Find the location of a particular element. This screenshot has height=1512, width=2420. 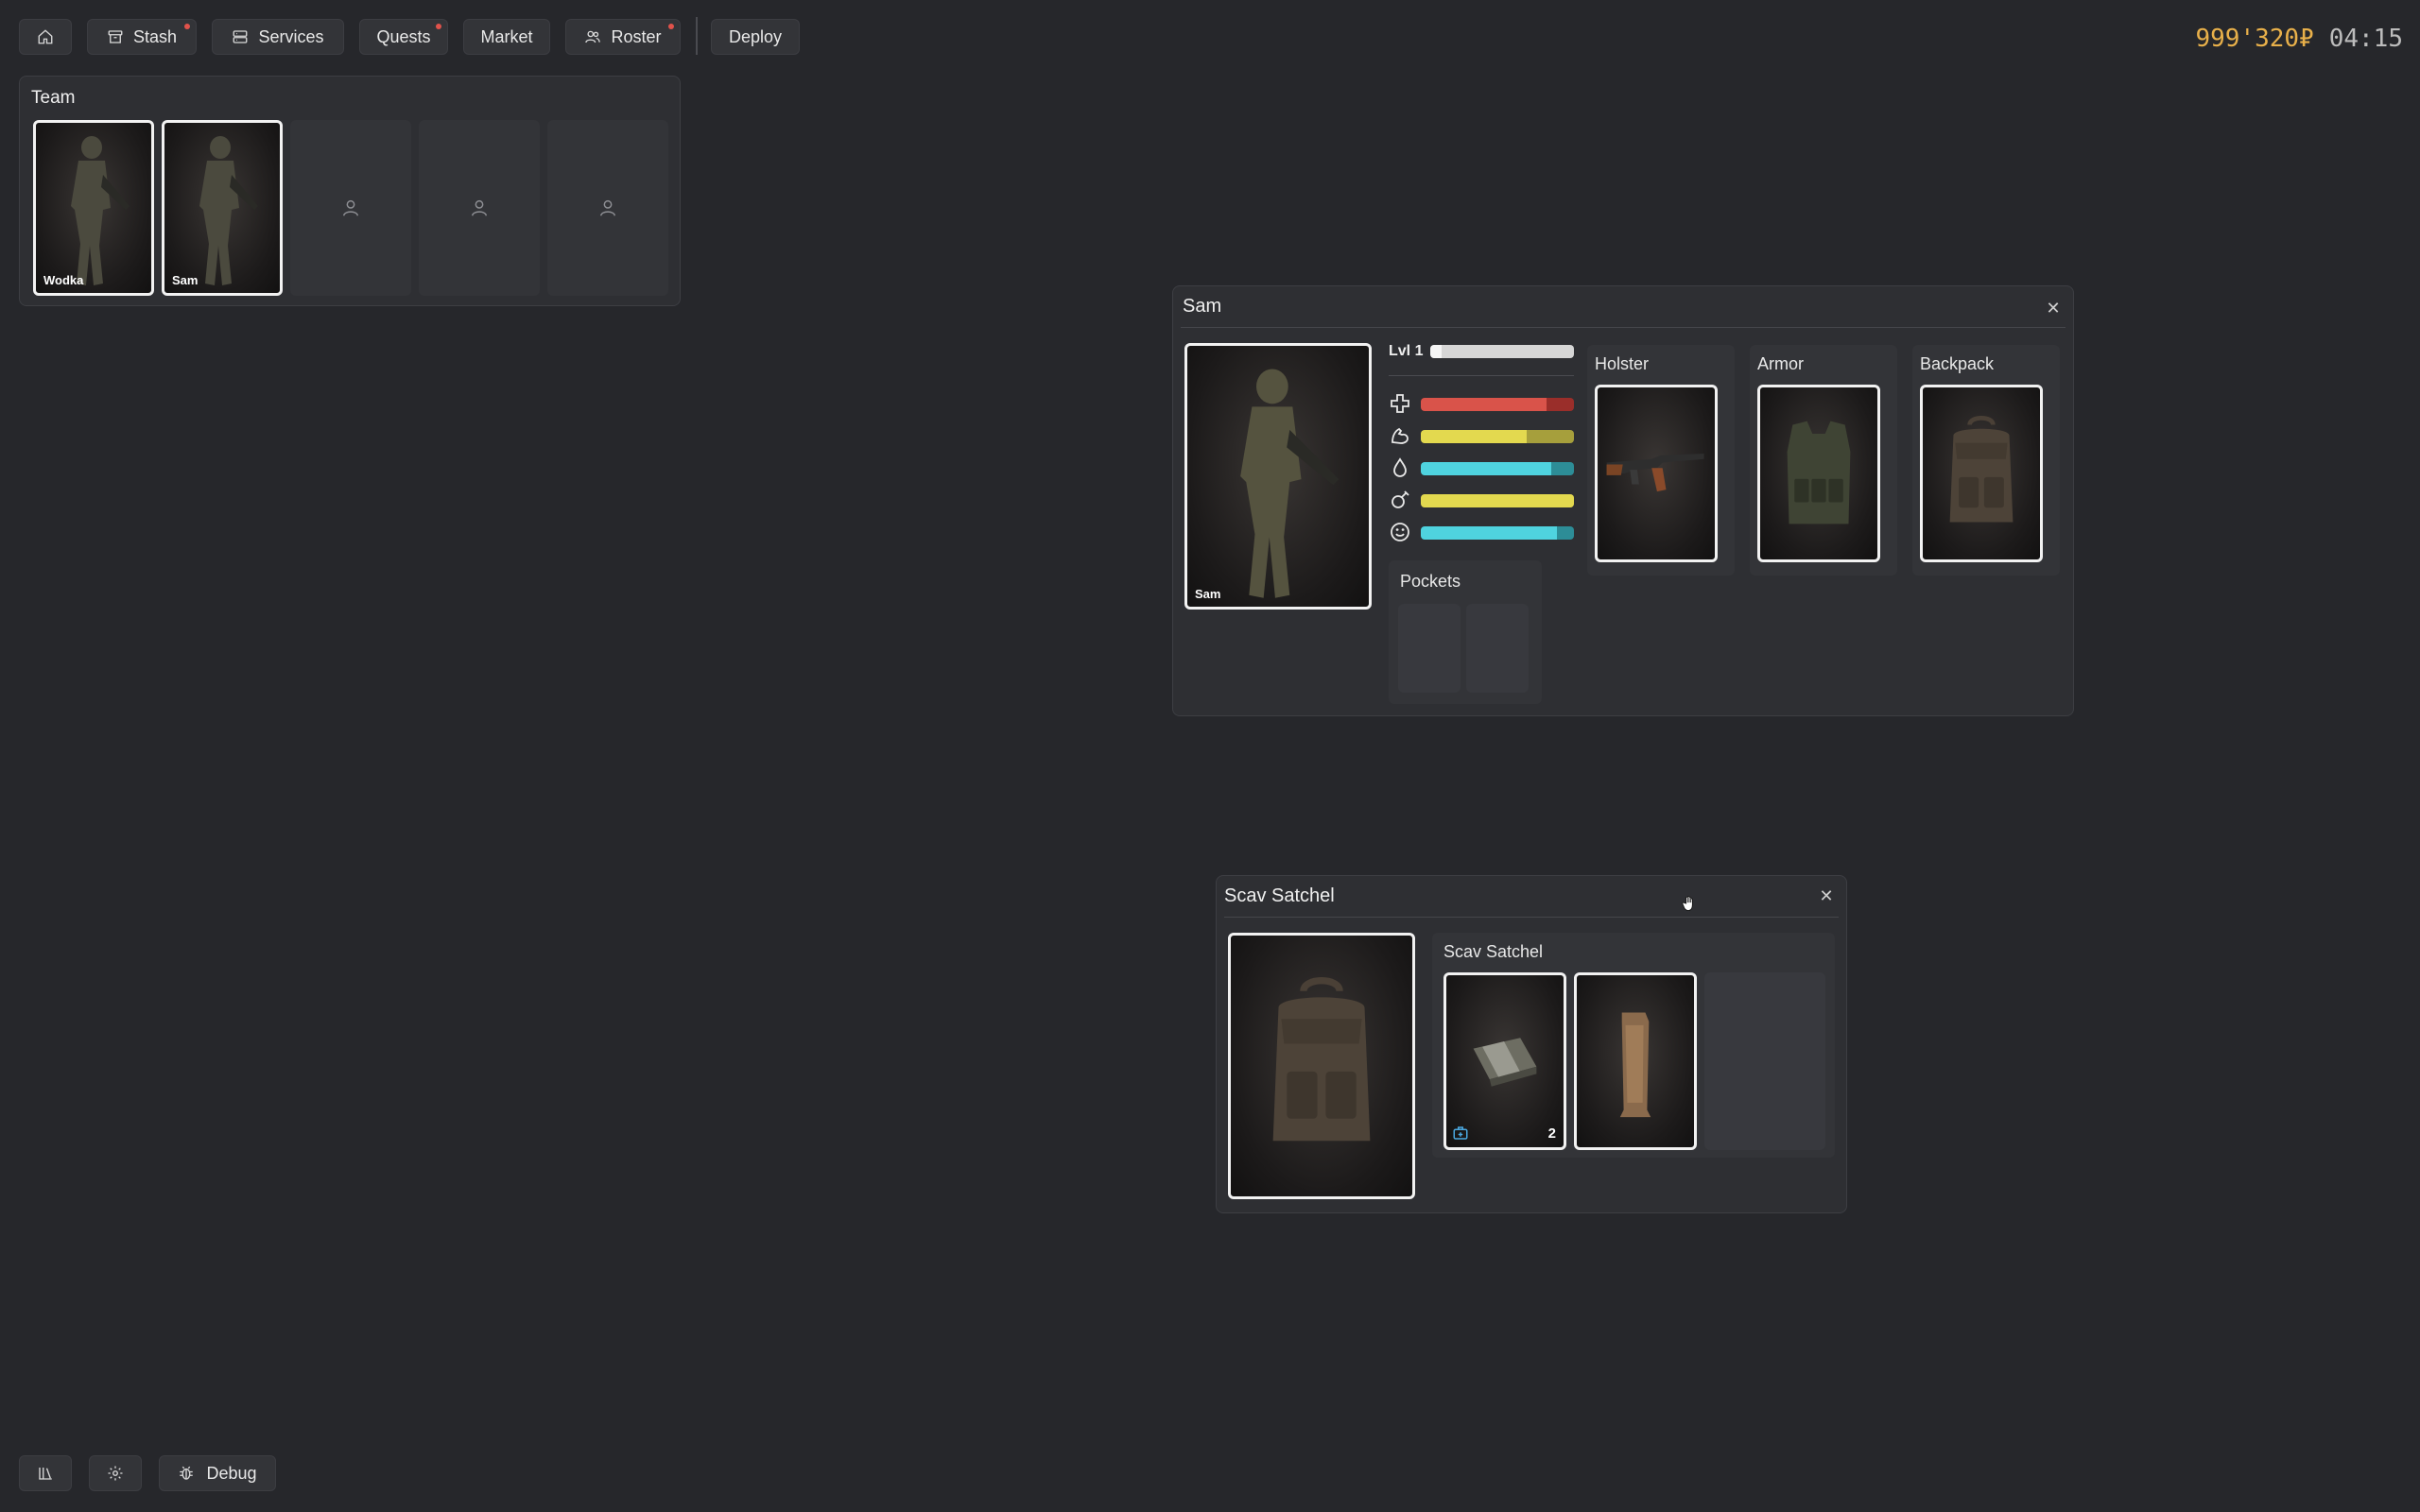

health-cross-icon is located at coordinates (1400, 403).